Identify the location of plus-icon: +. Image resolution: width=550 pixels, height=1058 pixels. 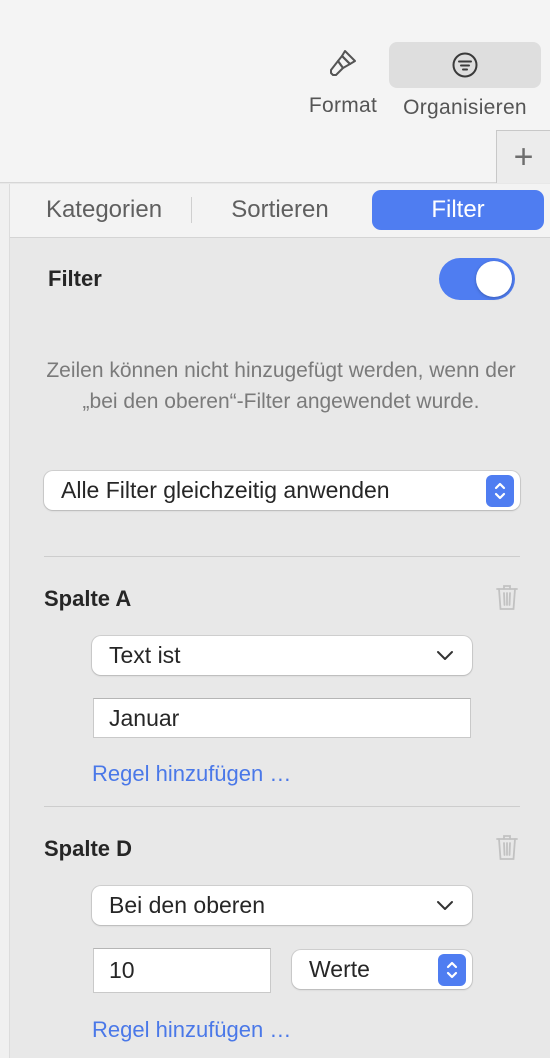
(523, 156).